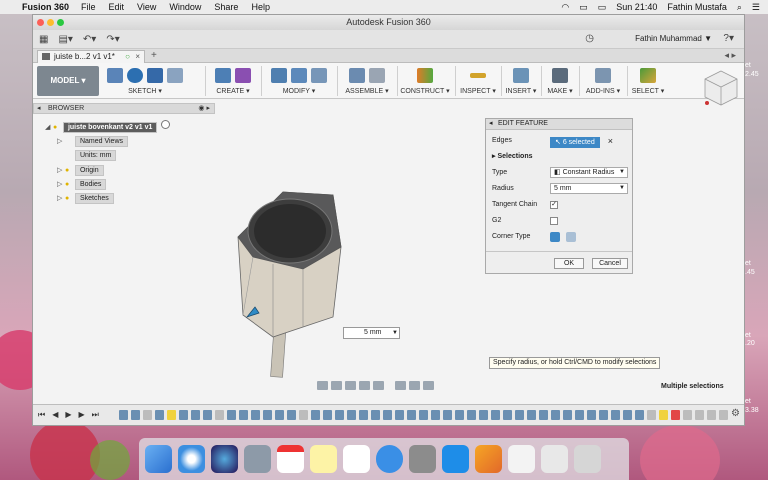  I want to click on type-select: ◧ Constant Radius ▼, so click(589, 173).